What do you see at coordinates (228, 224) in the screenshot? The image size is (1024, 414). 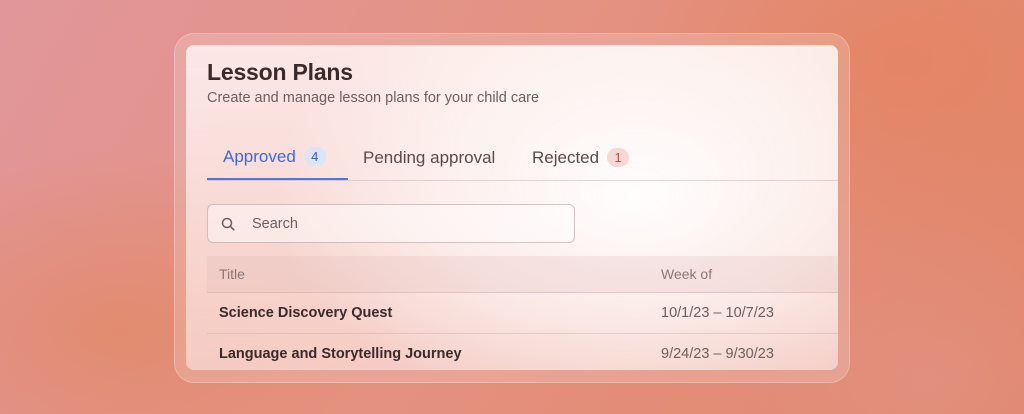 I see `search-icon` at bounding box center [228, 224].